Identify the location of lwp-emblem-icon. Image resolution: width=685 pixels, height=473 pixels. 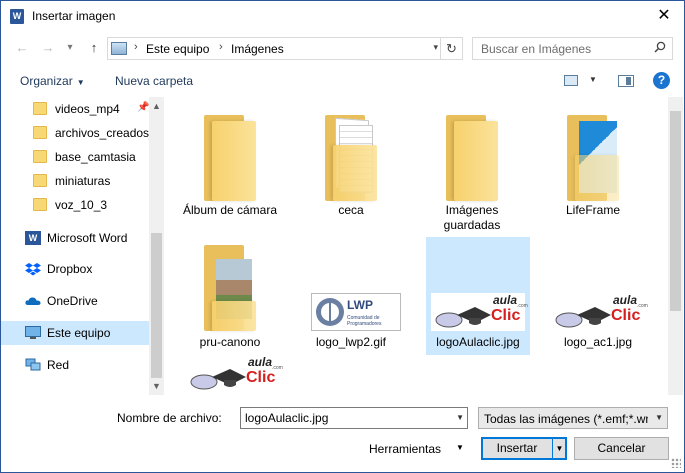
(330, 312).